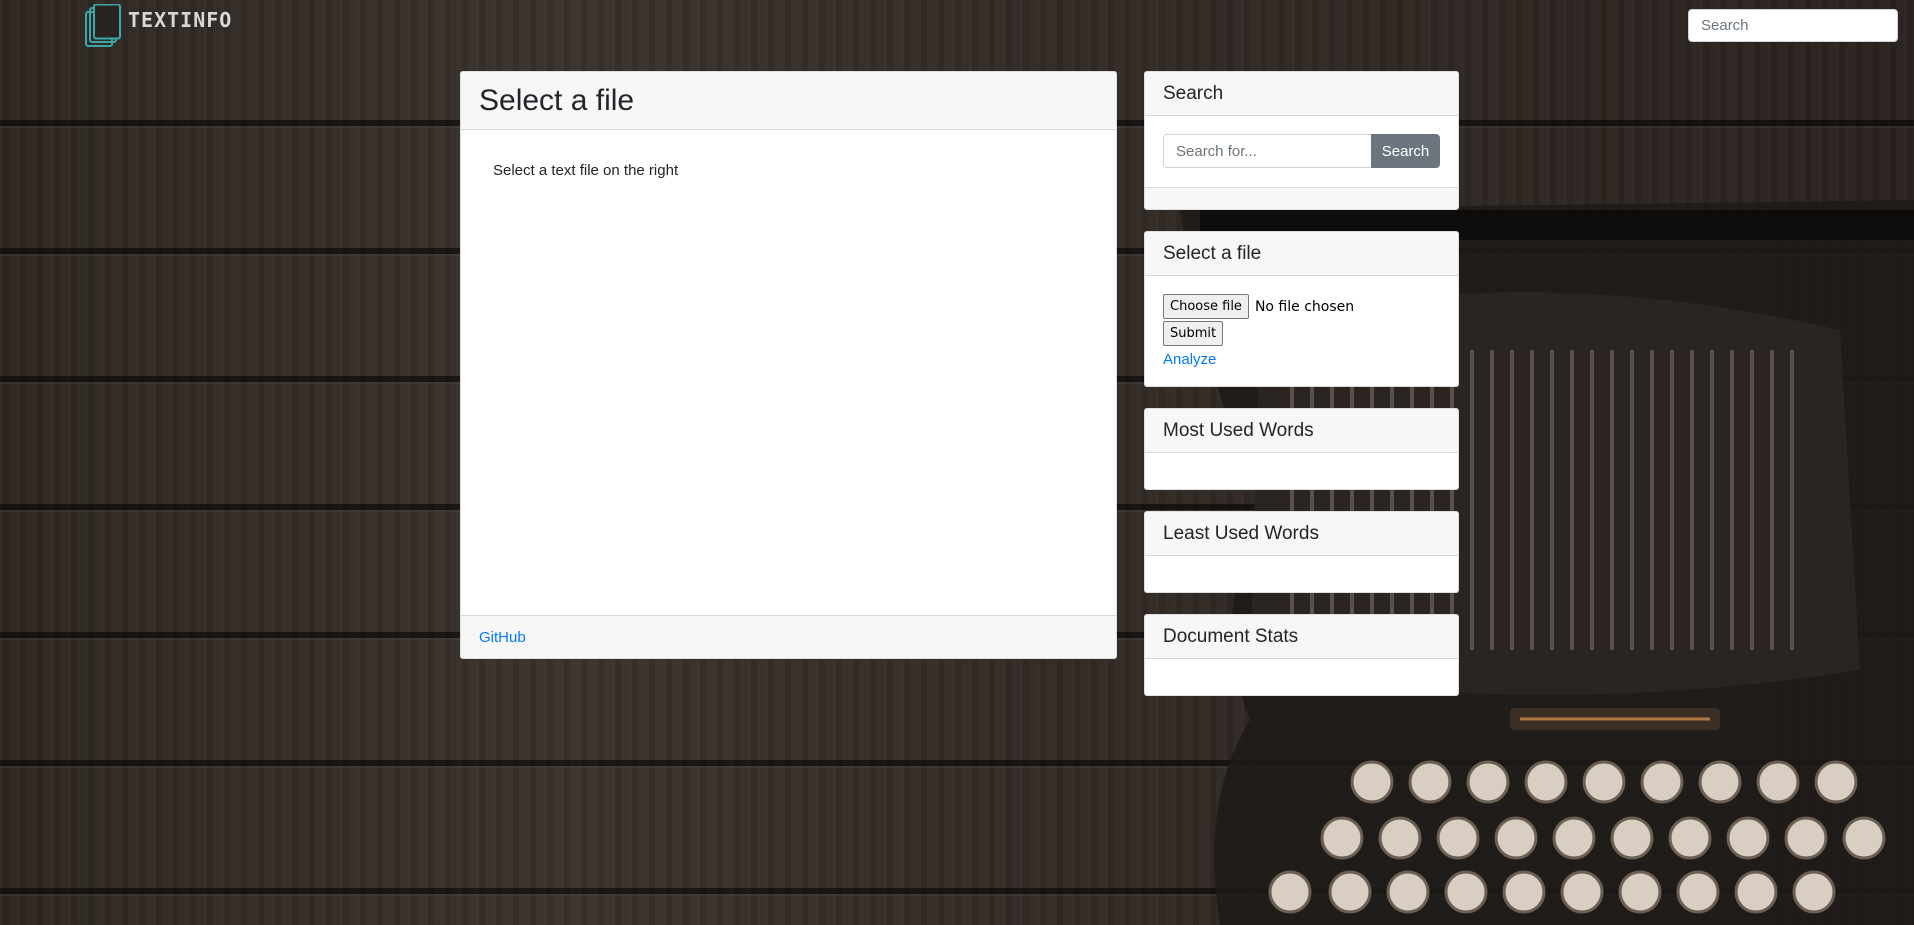  I want to click on navbar: TEXTINFO, so click(957, 24).